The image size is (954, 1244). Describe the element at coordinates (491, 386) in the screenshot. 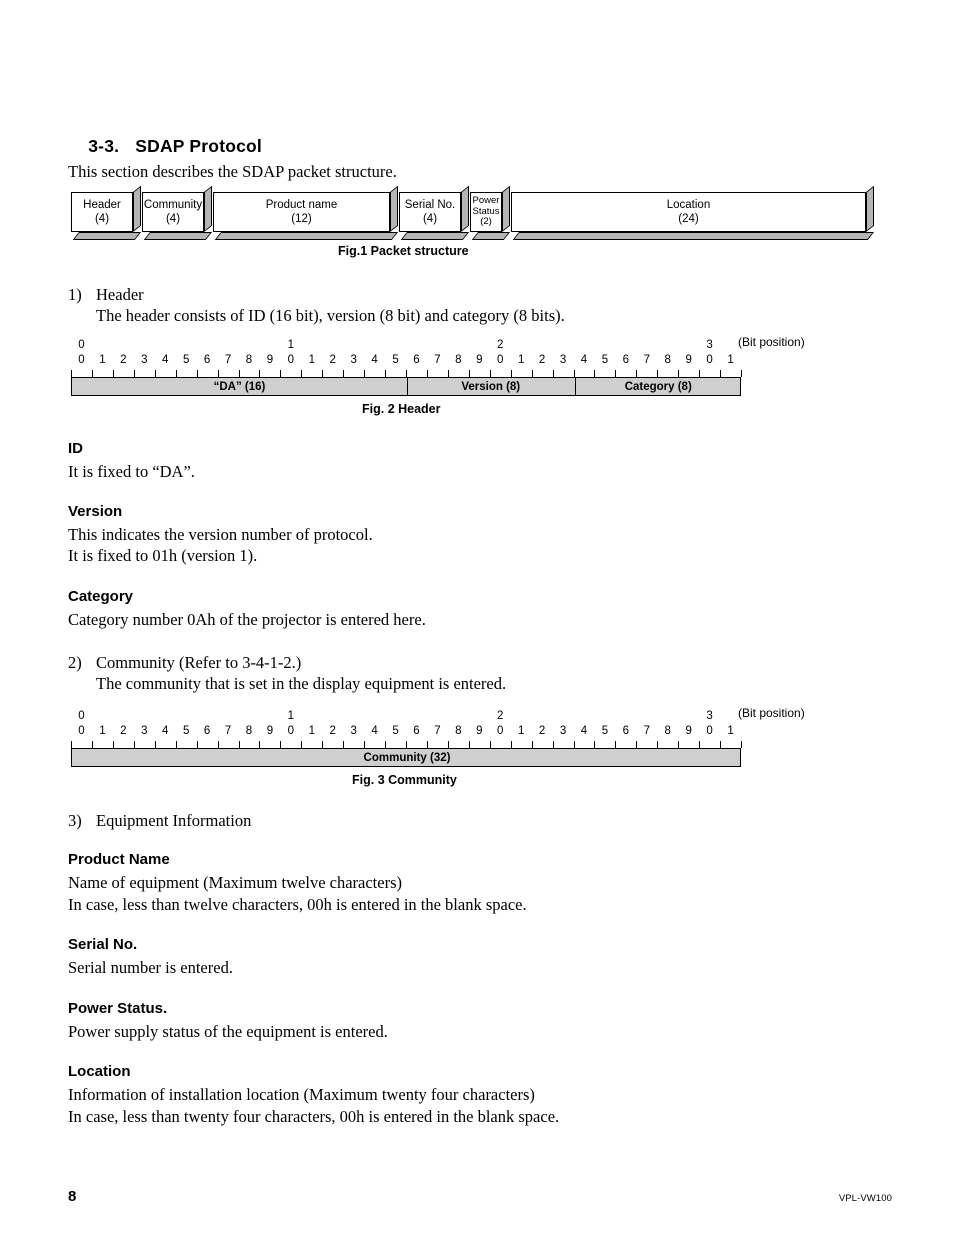

I see `bit-field-segment: Version (8)` at that location.